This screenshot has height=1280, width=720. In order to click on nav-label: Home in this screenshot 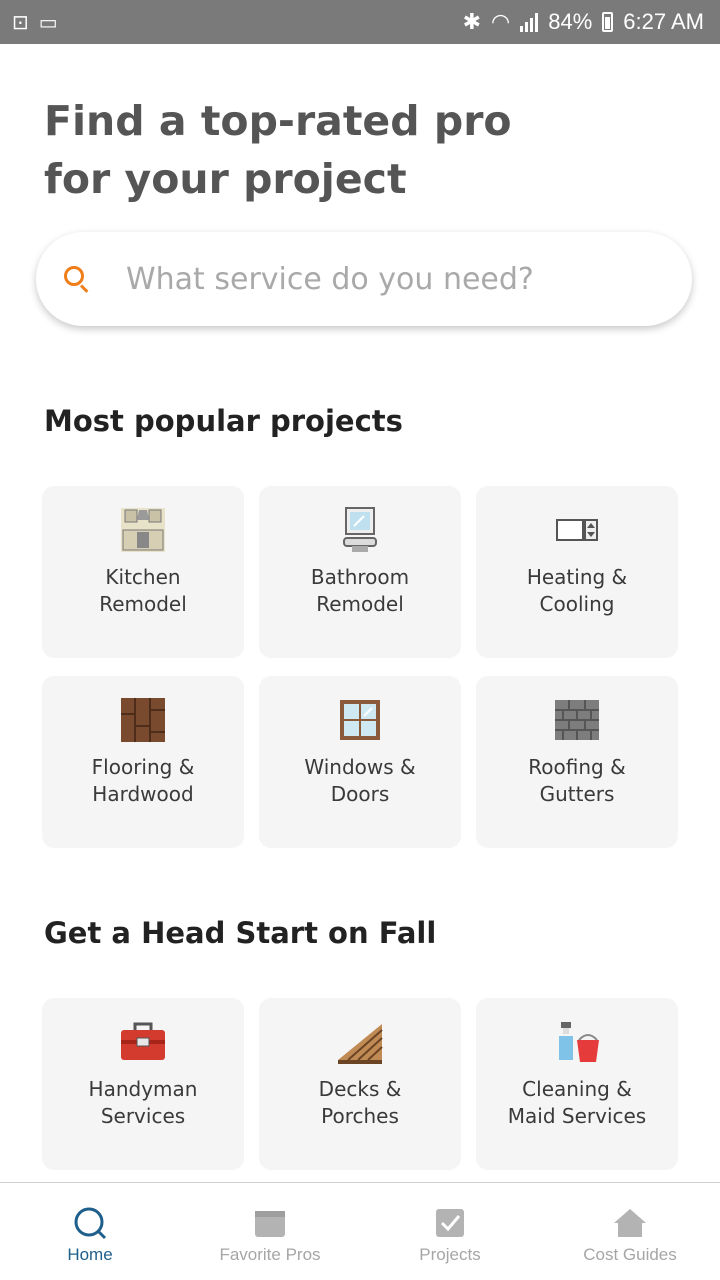, I will do `click(90, 1254)`.